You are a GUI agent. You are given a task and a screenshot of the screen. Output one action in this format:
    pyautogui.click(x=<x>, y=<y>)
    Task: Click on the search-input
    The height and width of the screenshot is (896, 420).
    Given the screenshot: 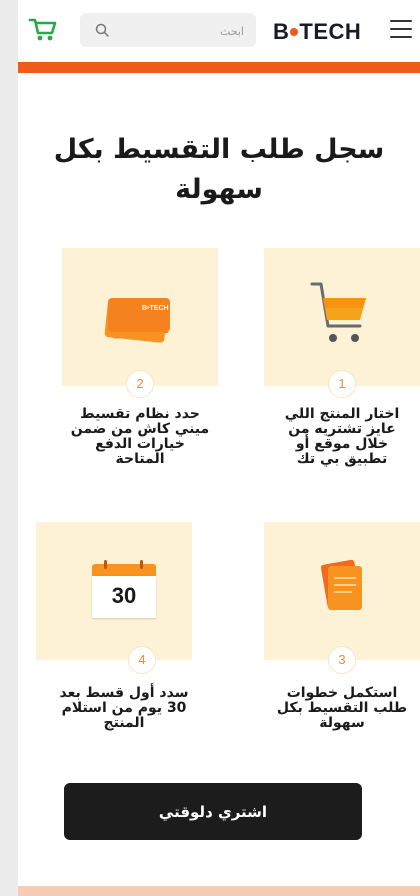 What is the action you would take?
    pyautogui.click(x=184, y=31)
    